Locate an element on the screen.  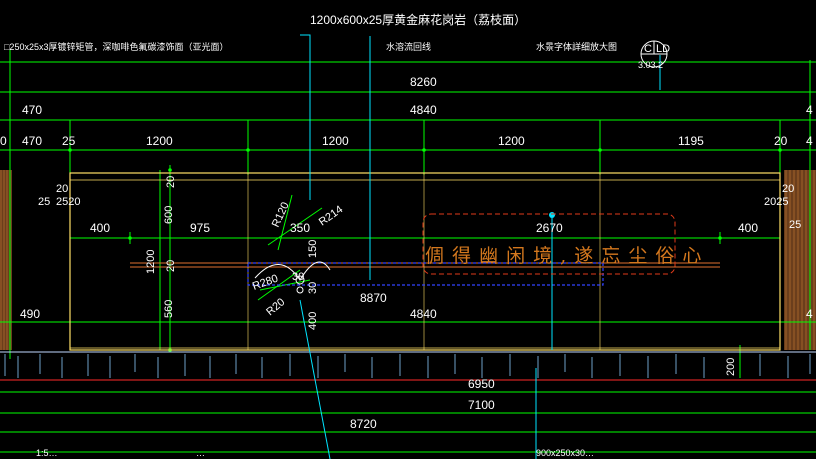
dim-row3-a: 0 is located at coordinates (3, 141).